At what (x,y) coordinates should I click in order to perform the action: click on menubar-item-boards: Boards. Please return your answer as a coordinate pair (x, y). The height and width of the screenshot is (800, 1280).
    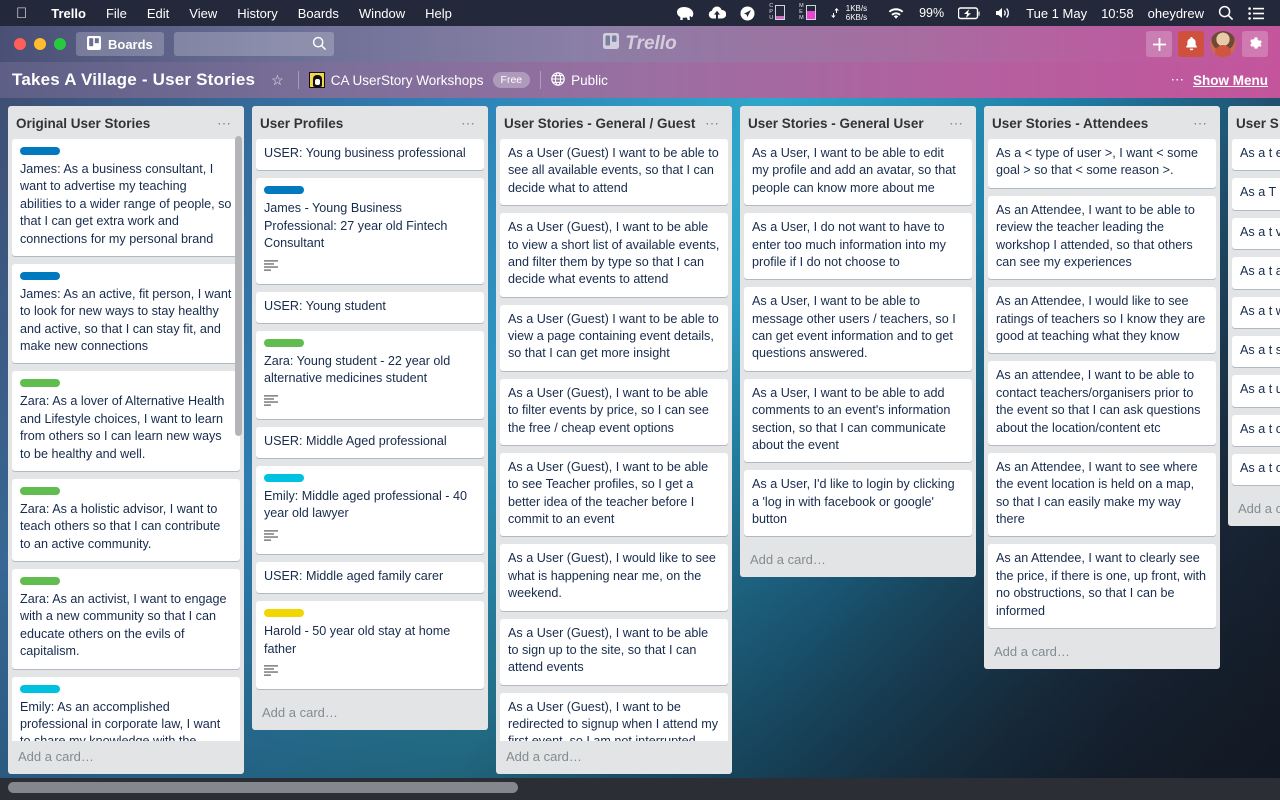
    Looking at the image, I should click on (318, 13).